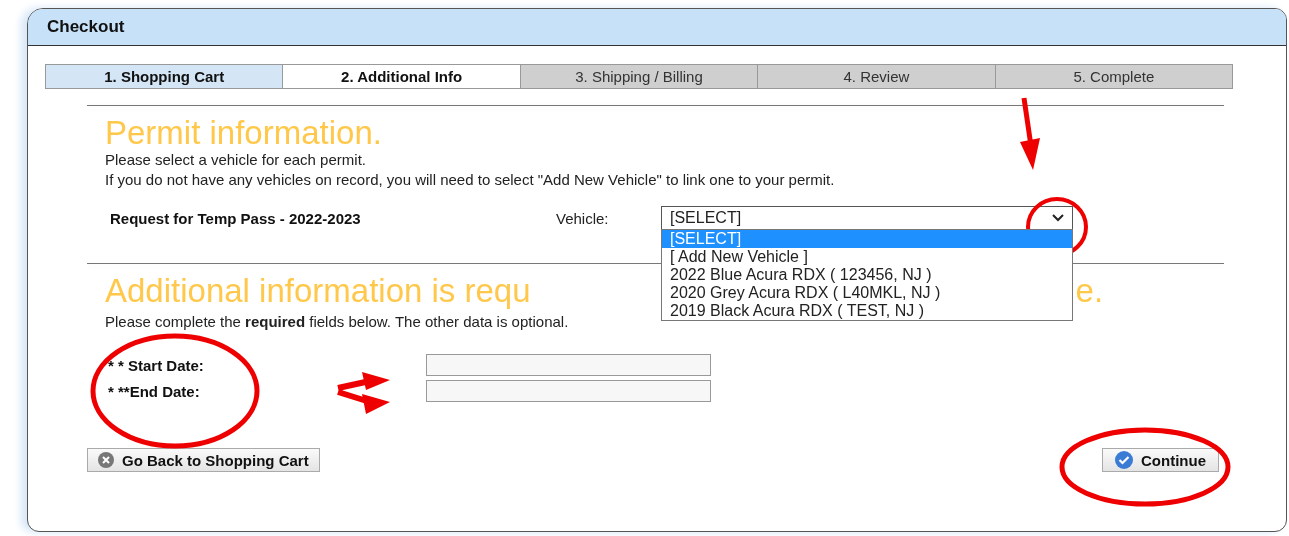  I want to click on permit-name: Request for Temp Pass - 2022-2023, so click(236, 218).